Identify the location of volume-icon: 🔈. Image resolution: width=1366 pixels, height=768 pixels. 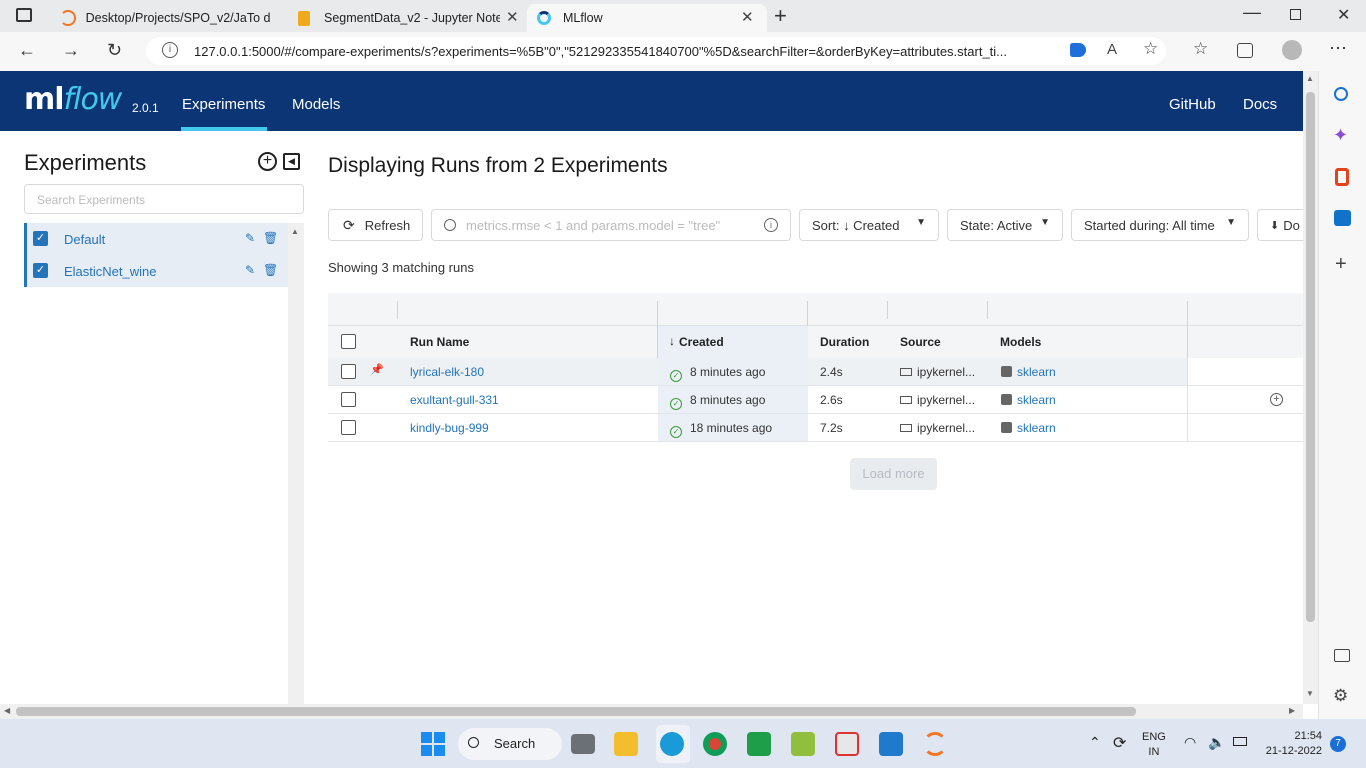
(1216, 742).